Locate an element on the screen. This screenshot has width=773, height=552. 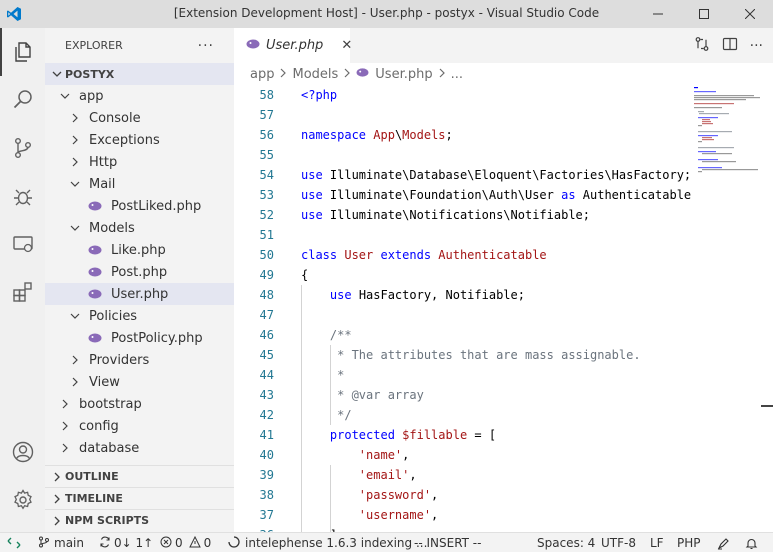
workspace-root: POSTYX is located at coordinates (139, 74).